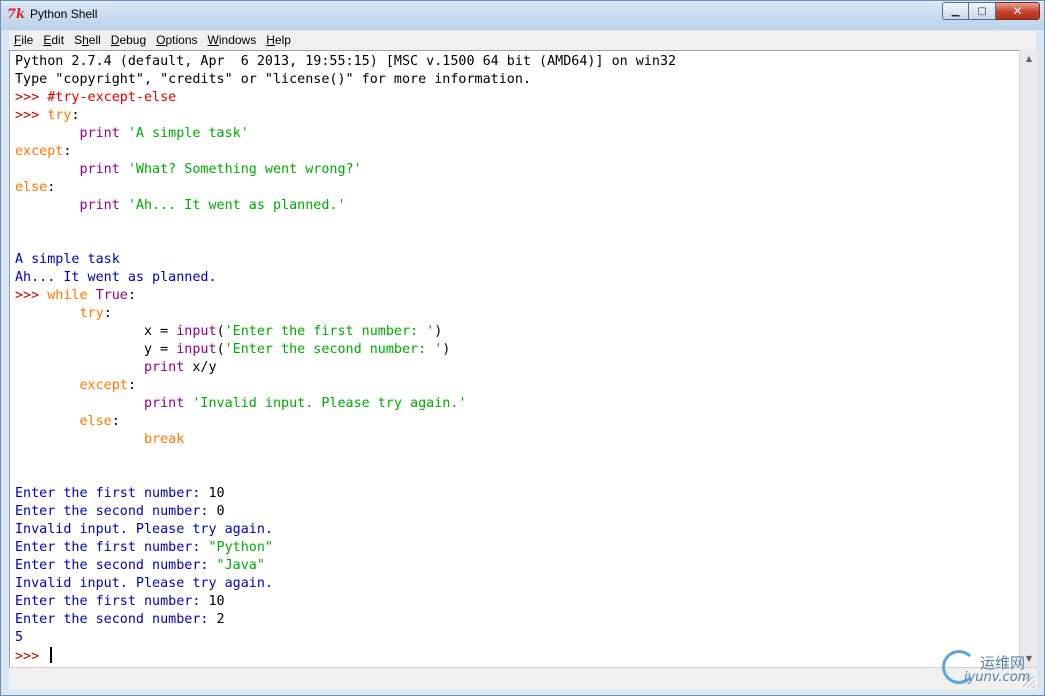 The height and width of the screenshot is (696, 1045). Describe the element at coordinates (53, 40) in the screenshot. I see `menu-item: Edit` at that location.